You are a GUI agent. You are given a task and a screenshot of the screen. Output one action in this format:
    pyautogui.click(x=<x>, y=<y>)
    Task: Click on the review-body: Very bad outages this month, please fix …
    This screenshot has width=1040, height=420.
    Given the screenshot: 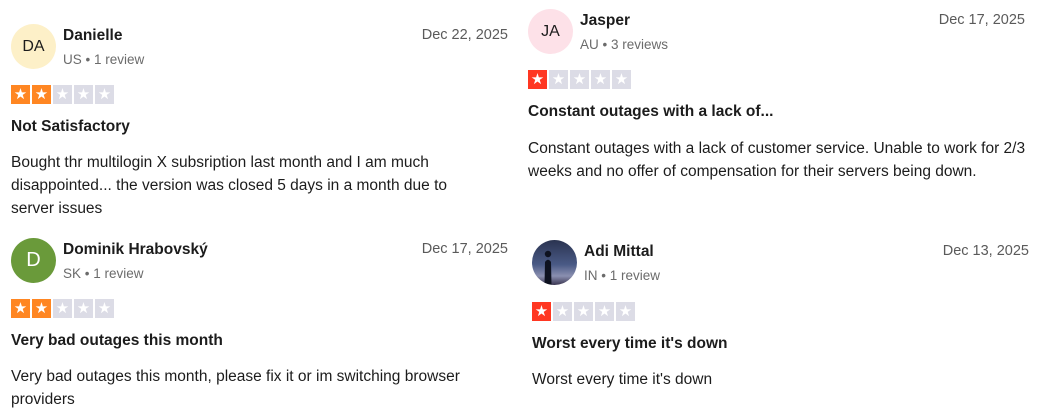 What is the action you would take?
    pyautogui.click(x=235, y=388)
    